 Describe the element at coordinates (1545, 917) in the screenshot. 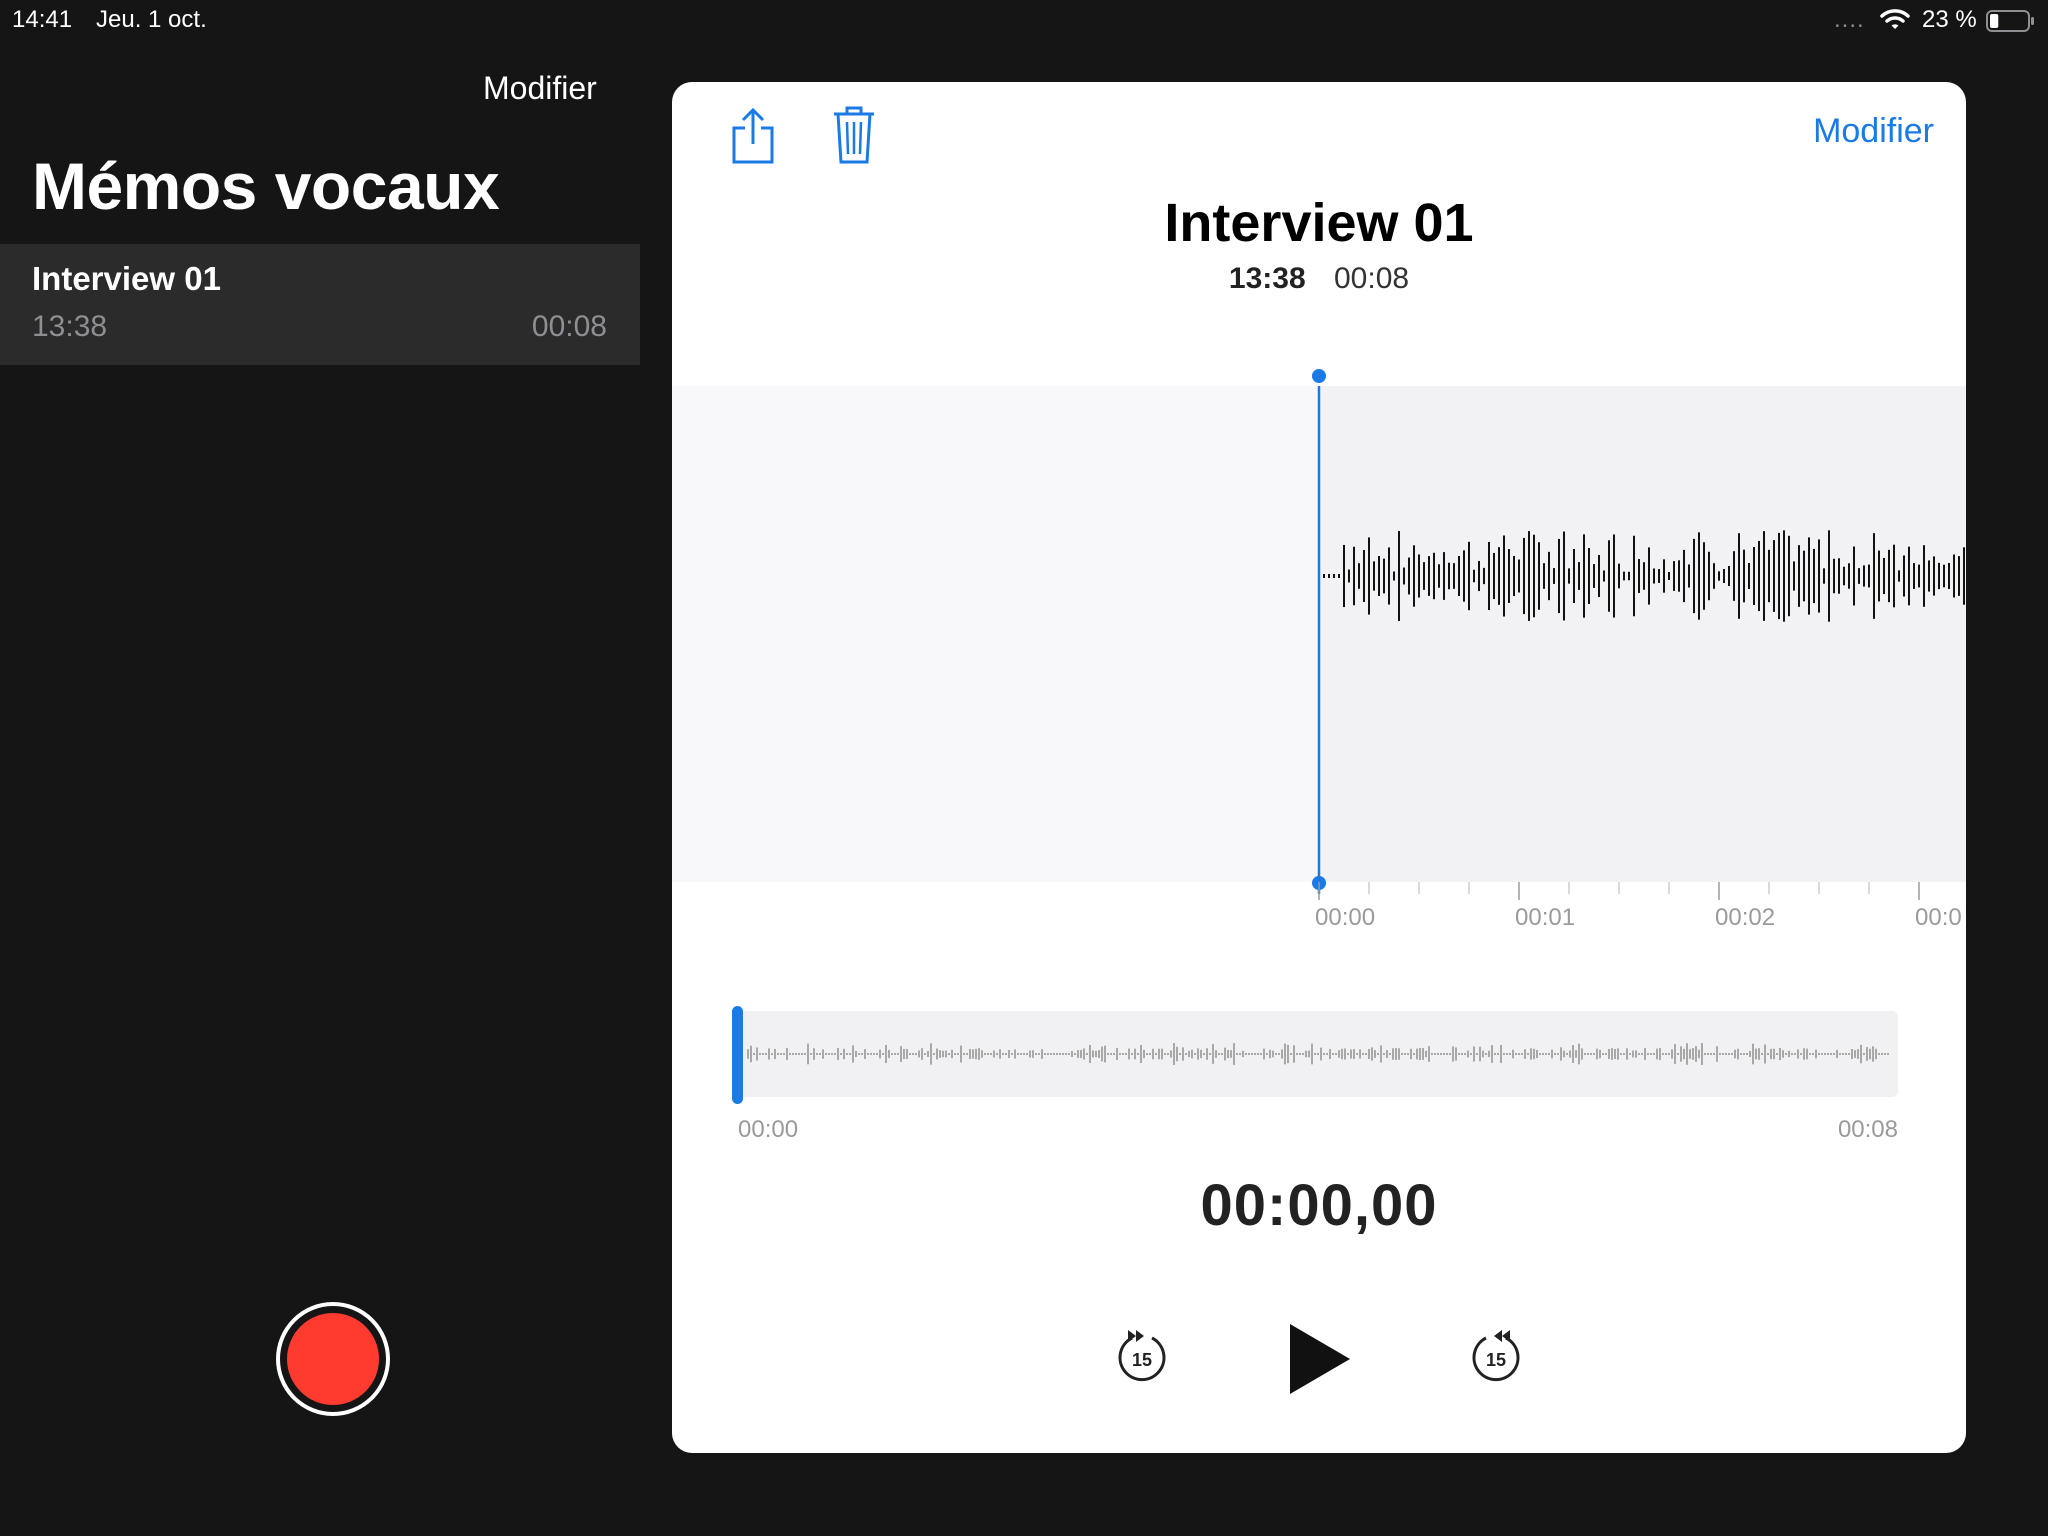

I see `timeline-tick-1: 00:01` at that location.